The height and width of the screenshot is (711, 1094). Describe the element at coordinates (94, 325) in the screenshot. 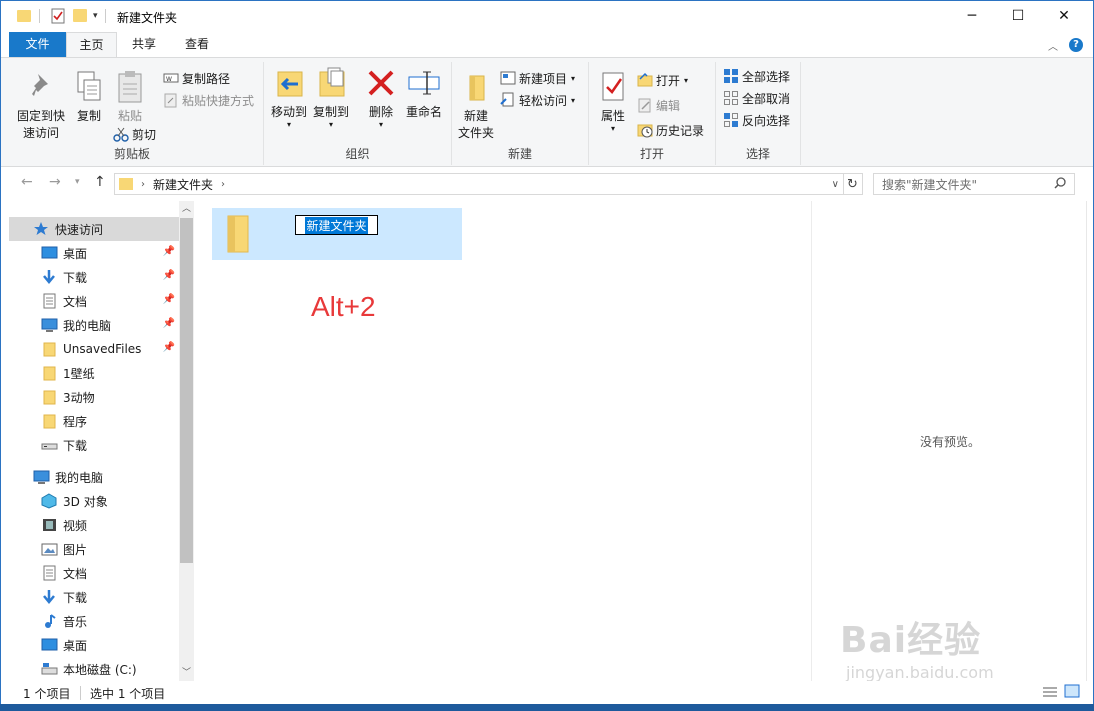

I see `sidebar-item: 我的电脑 📌` at that location.